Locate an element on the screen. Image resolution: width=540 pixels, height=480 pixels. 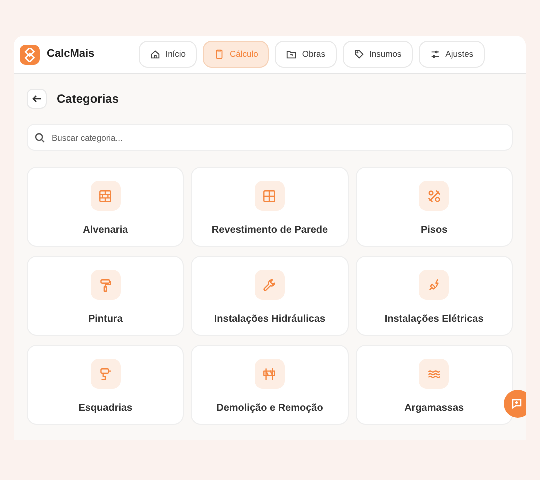
category-card: Alvenaria is located at coordinates (105, 207).